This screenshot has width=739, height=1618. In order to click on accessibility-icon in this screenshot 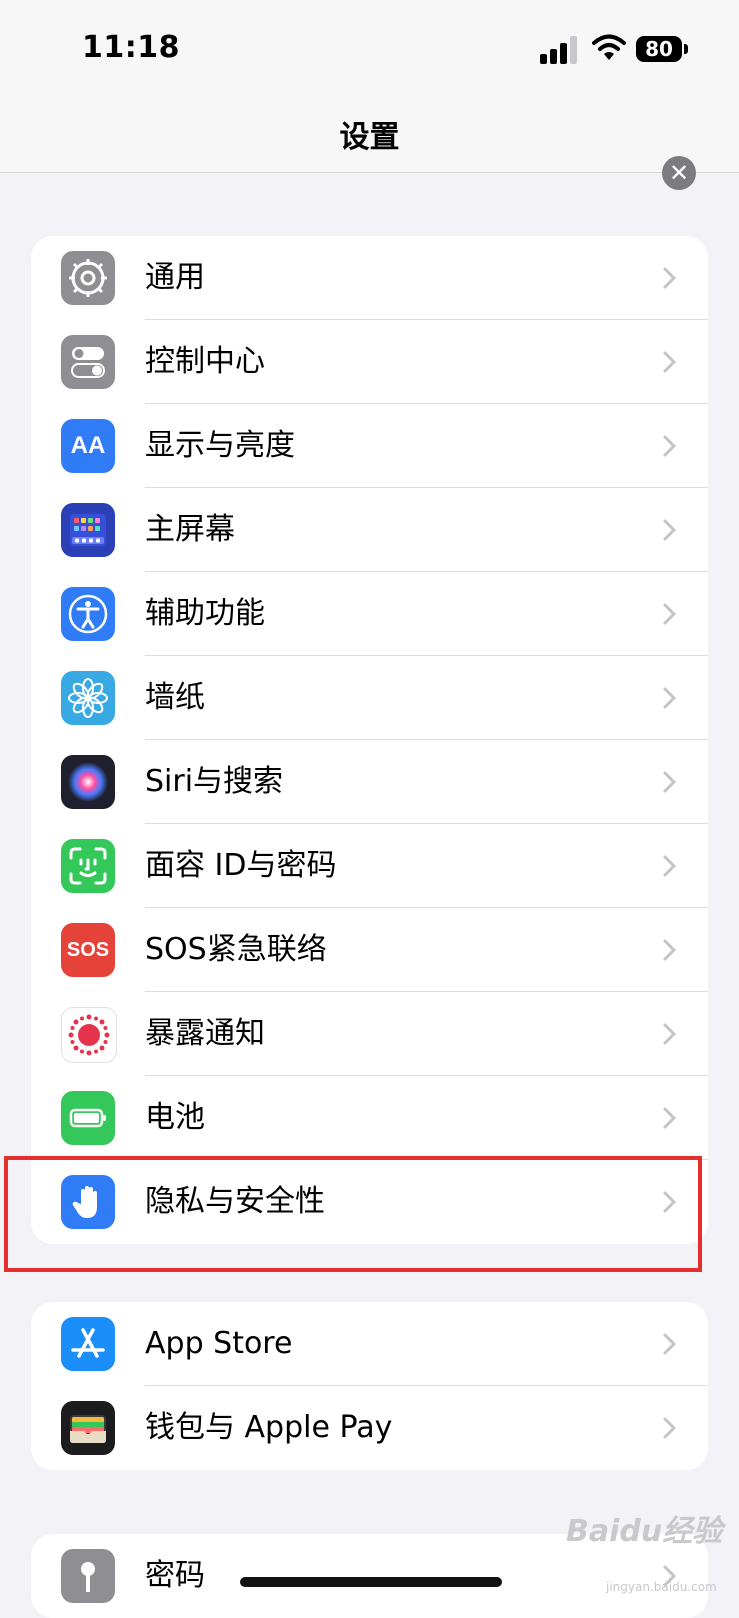, I will do `click(88, 614)`.